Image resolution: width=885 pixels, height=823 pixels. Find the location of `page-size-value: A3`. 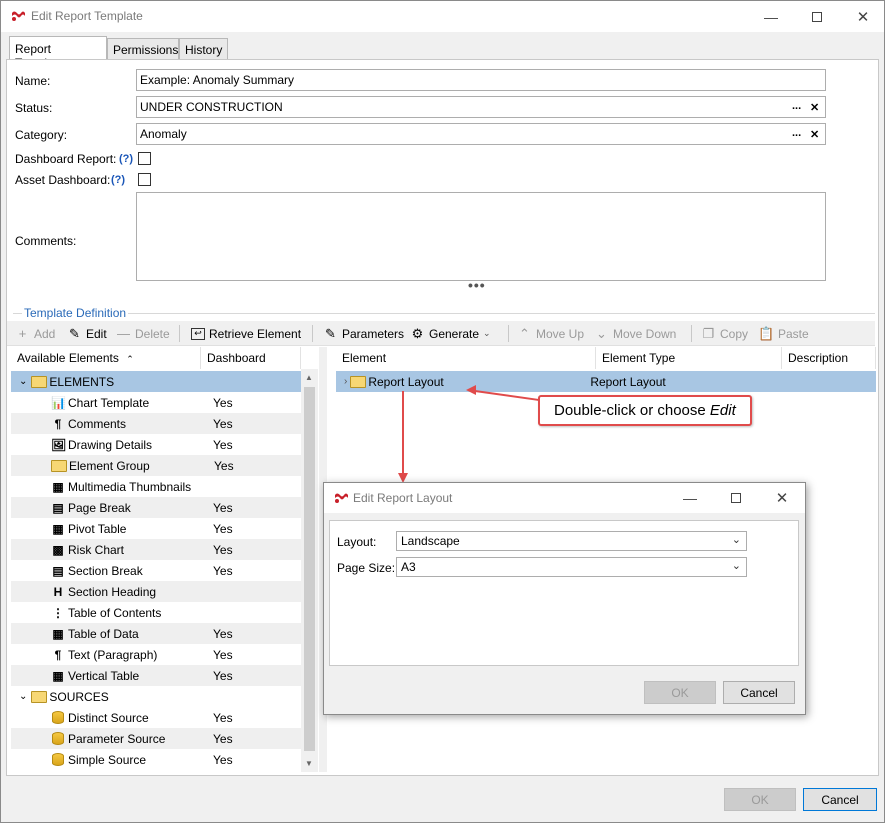

page-size-value: A3 is located at coordinates (408, 567).